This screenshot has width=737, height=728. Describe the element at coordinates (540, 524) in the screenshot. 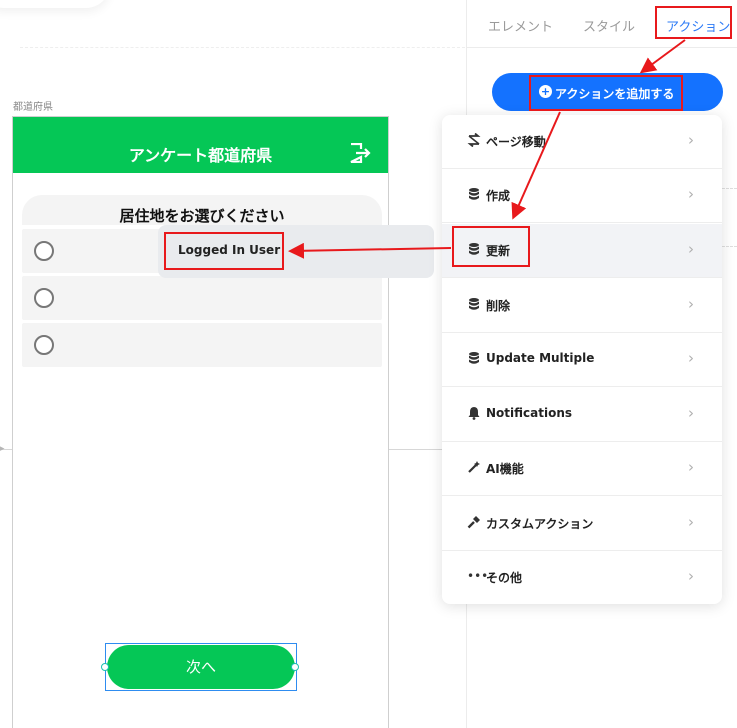

I see `menu-item-label: カスタムアクション` at that location.